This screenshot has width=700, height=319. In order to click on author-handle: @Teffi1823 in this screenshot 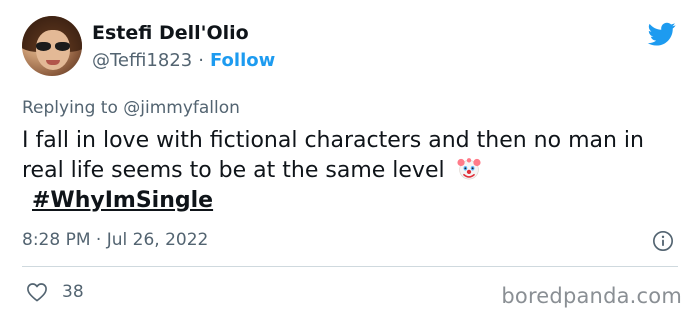, I will do `click(142, 60)`.